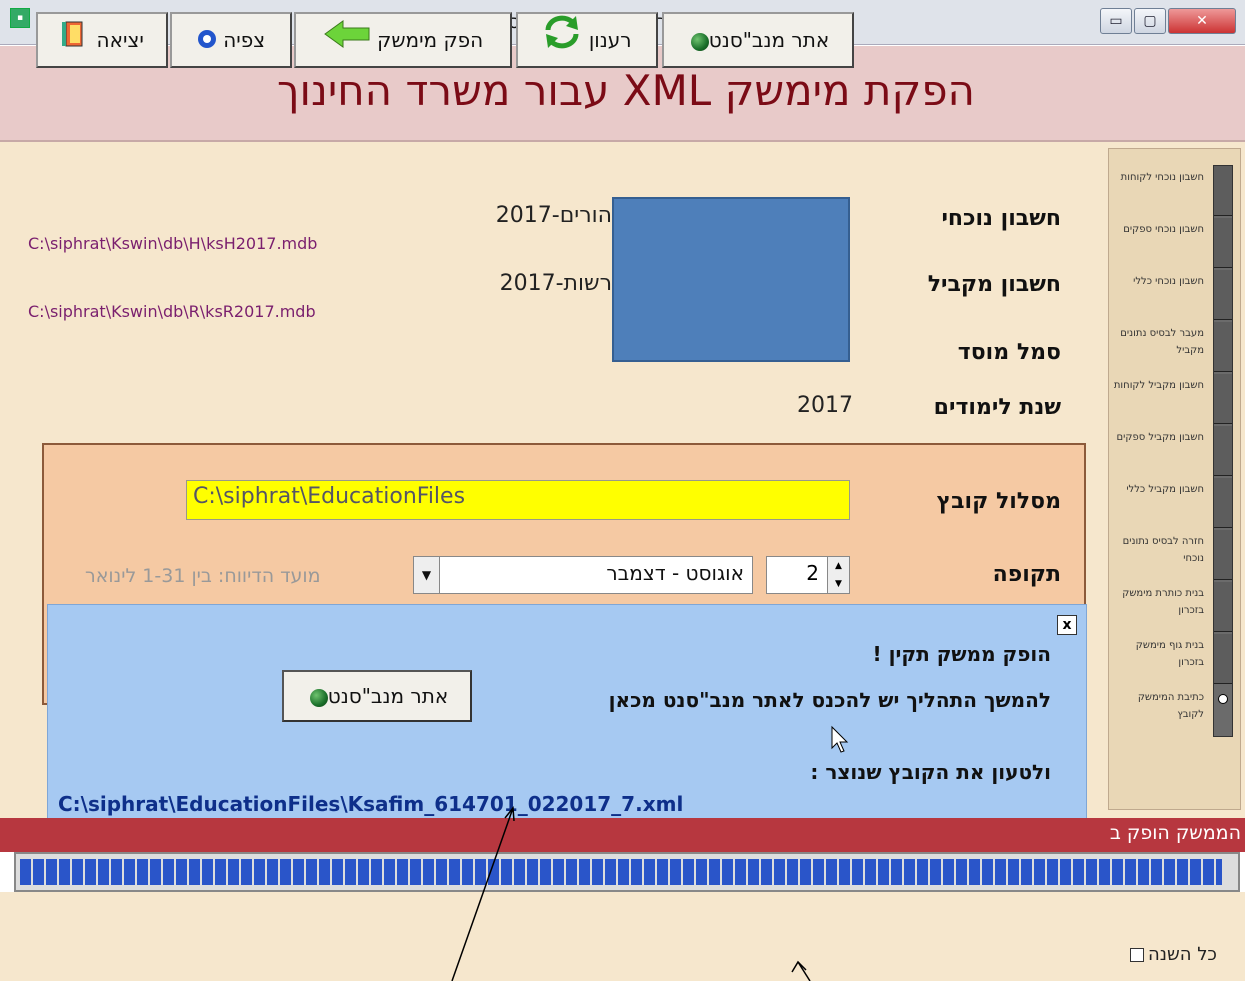  I want to click on annotation-arrows, so click(650, 853).